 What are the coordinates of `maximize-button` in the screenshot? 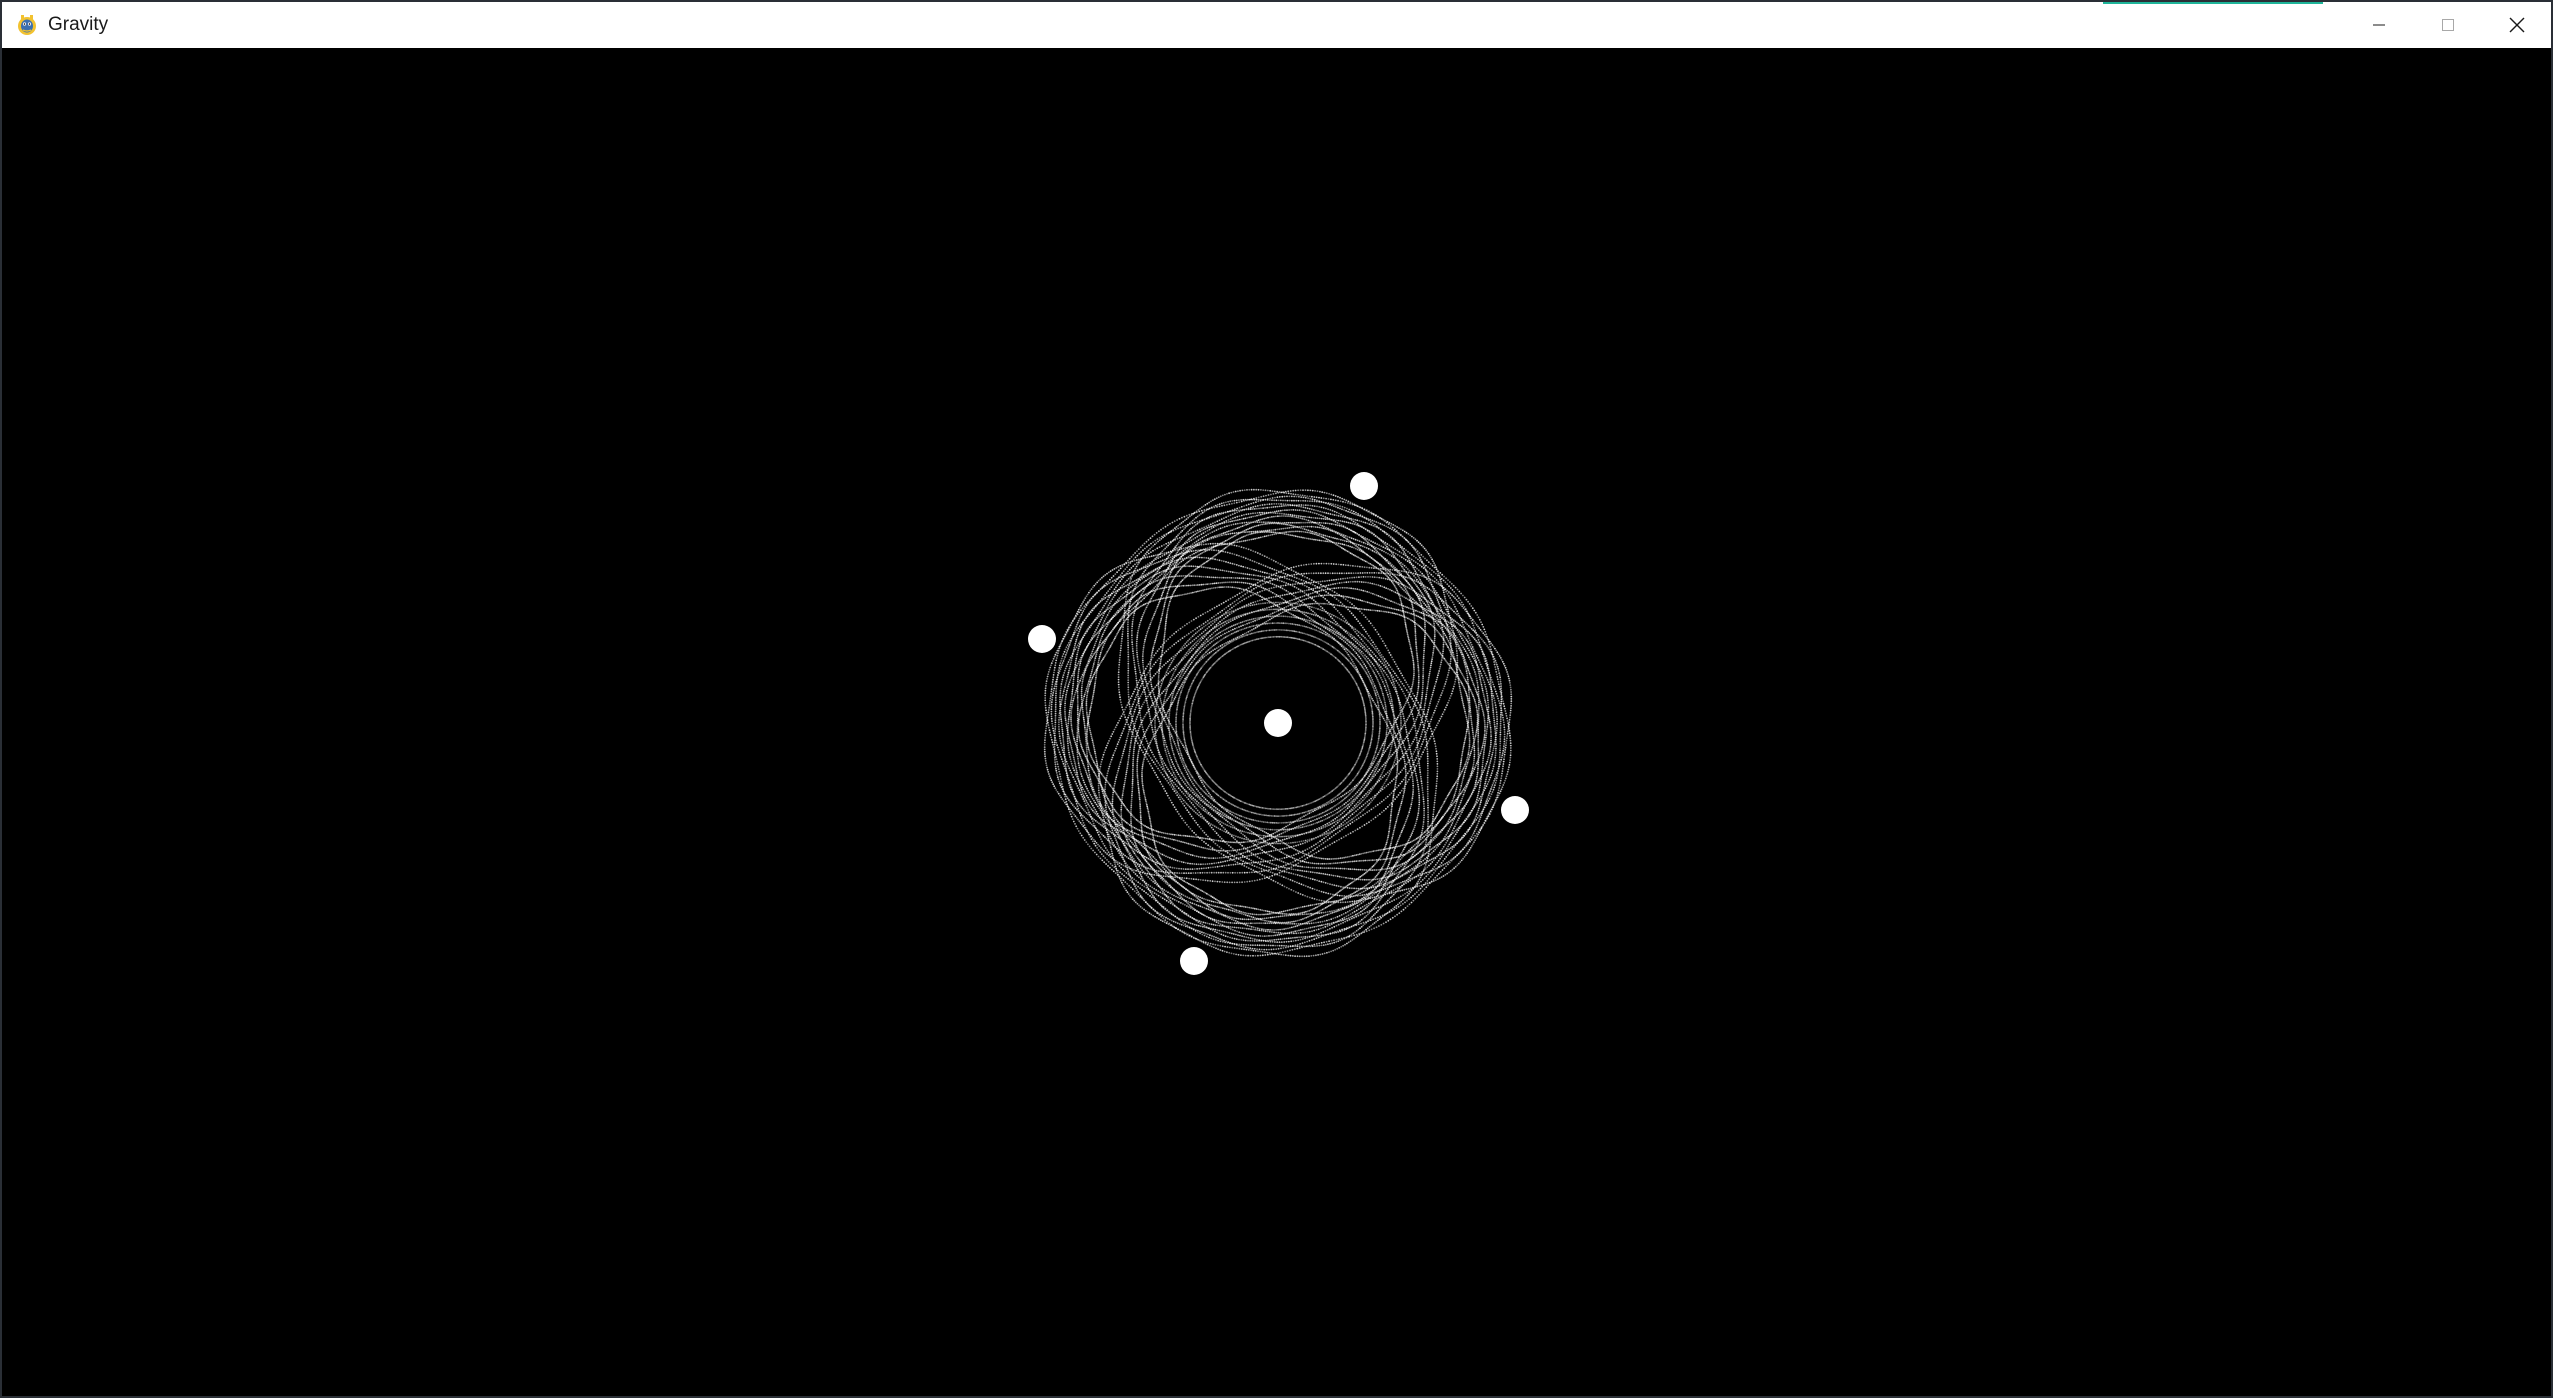 It's located at (2447, 25).